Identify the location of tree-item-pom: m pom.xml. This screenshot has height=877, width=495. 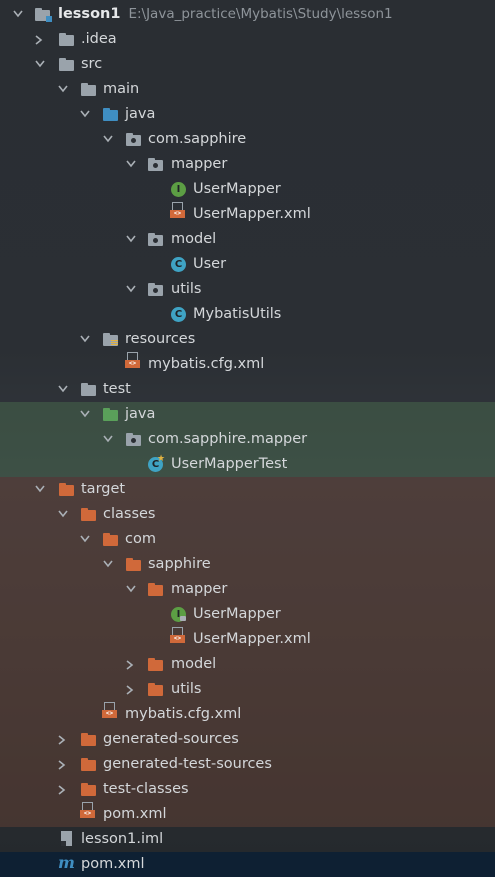
(247, 864).